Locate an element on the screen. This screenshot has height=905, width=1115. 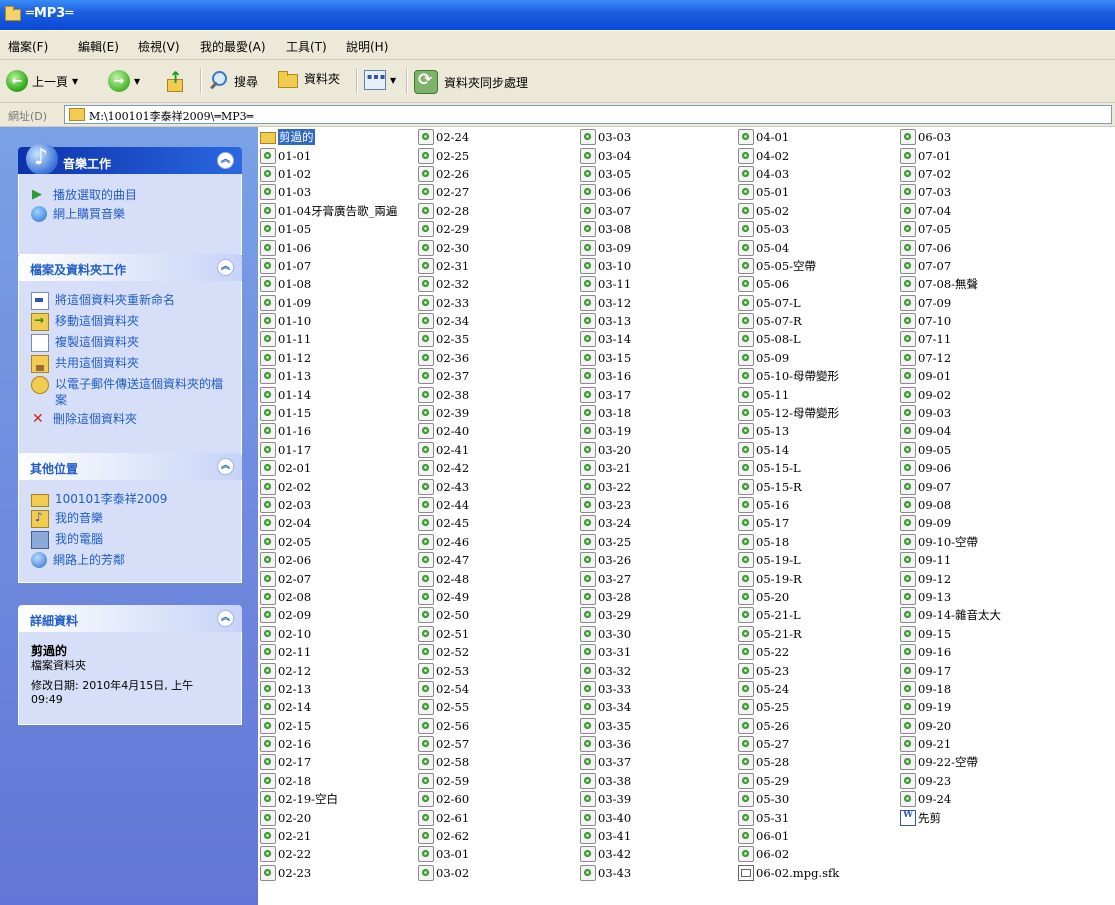
file-item: 03-25 is located at coordinates (605, 542).